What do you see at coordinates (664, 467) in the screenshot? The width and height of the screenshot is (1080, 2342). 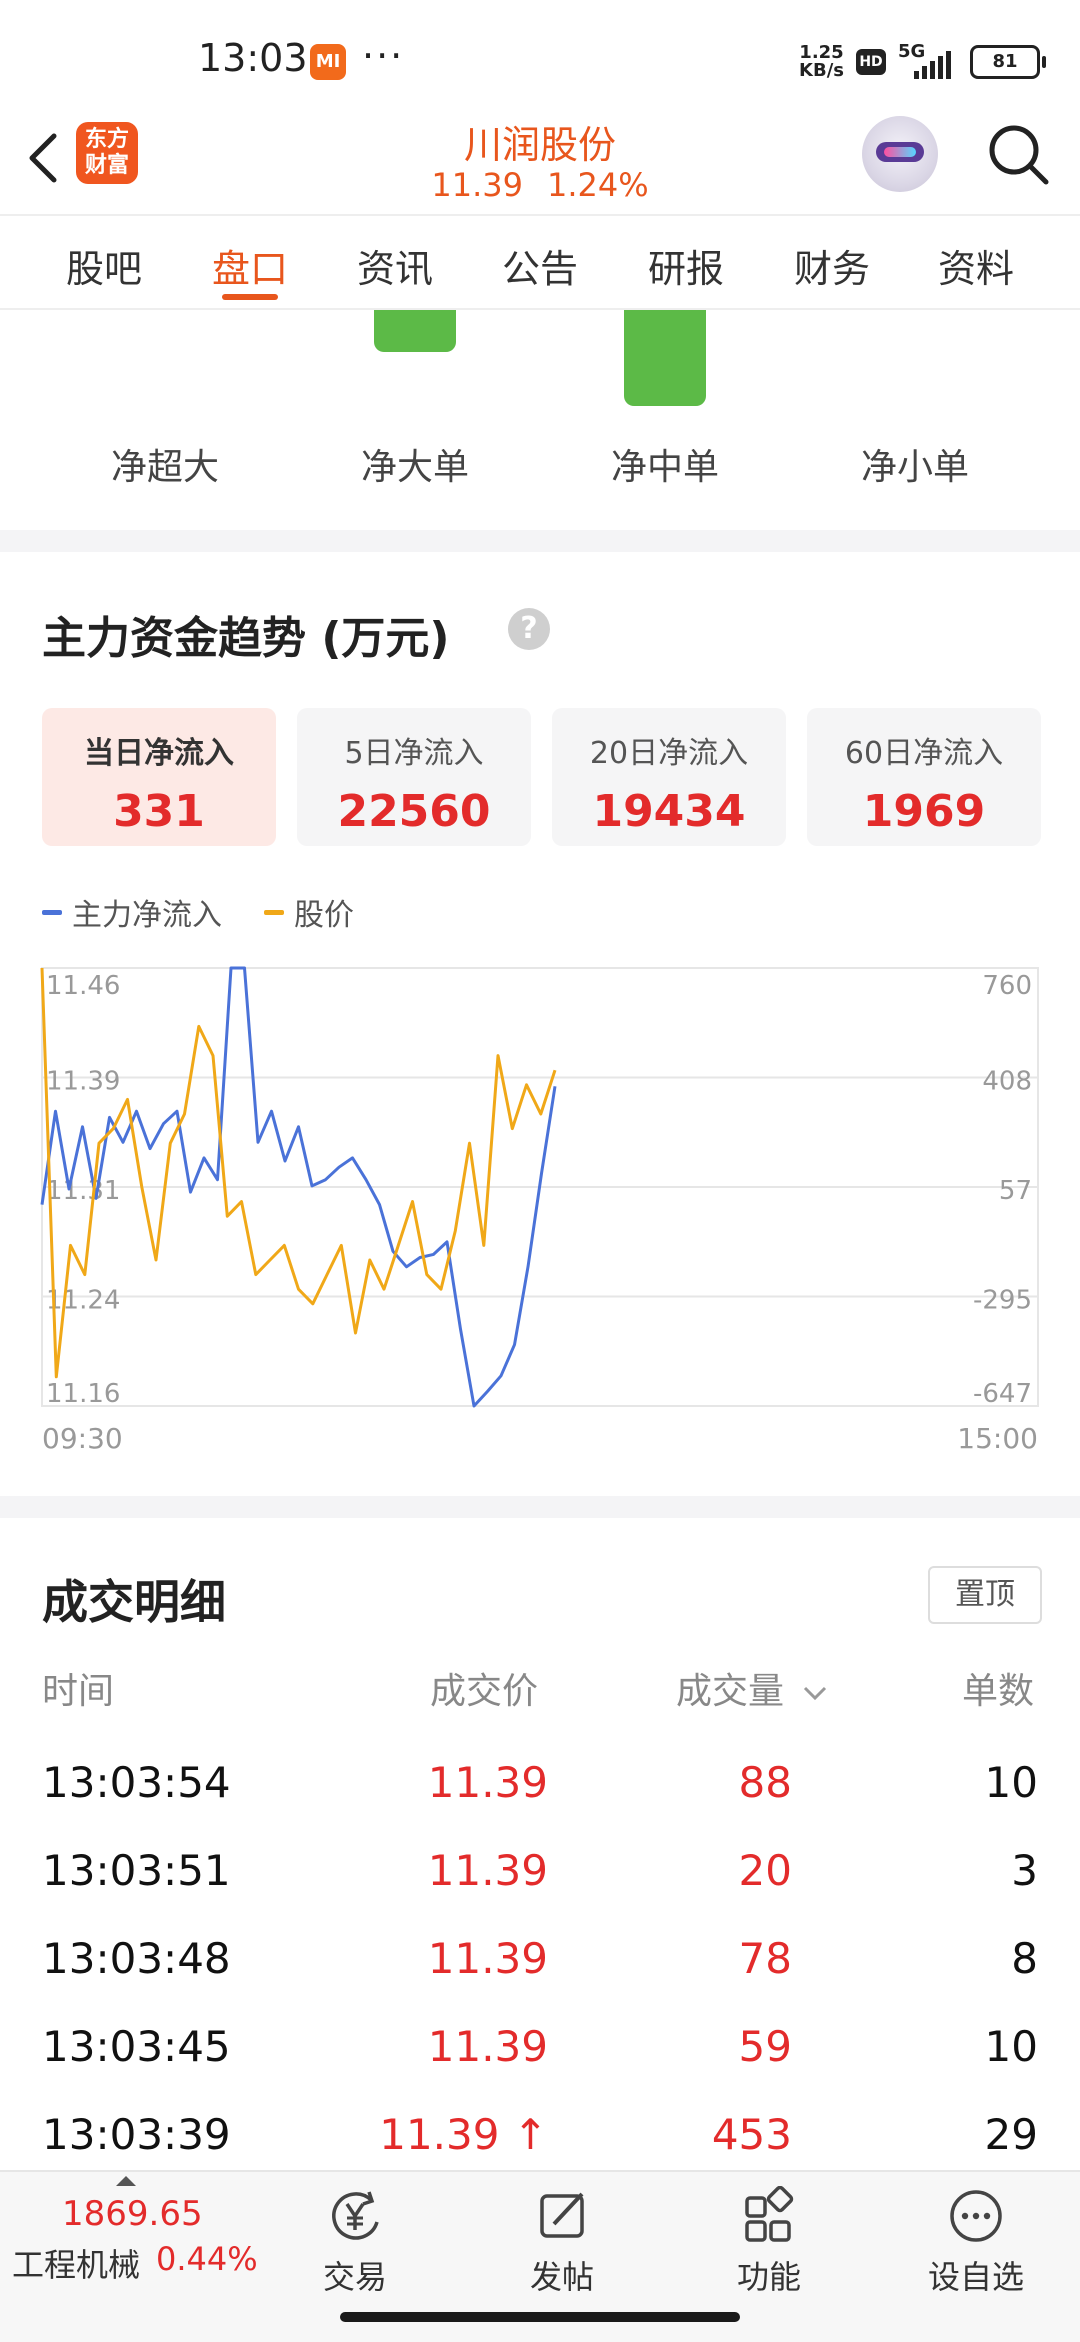 I see `bar-label-medium: 净中单` at bounding box center [664, 467].